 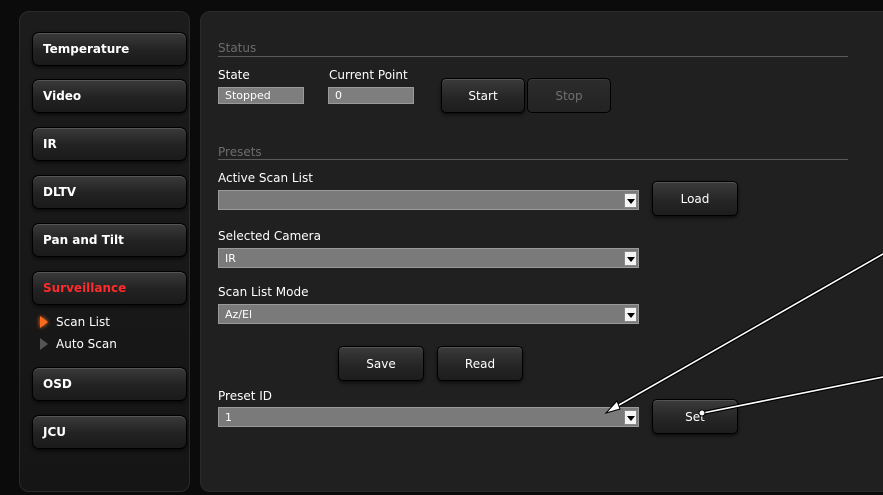 What do you see at coordinates (428, 200) in the screenshot?
I see `active-scan-list-select` at bounding box center [428, 200].